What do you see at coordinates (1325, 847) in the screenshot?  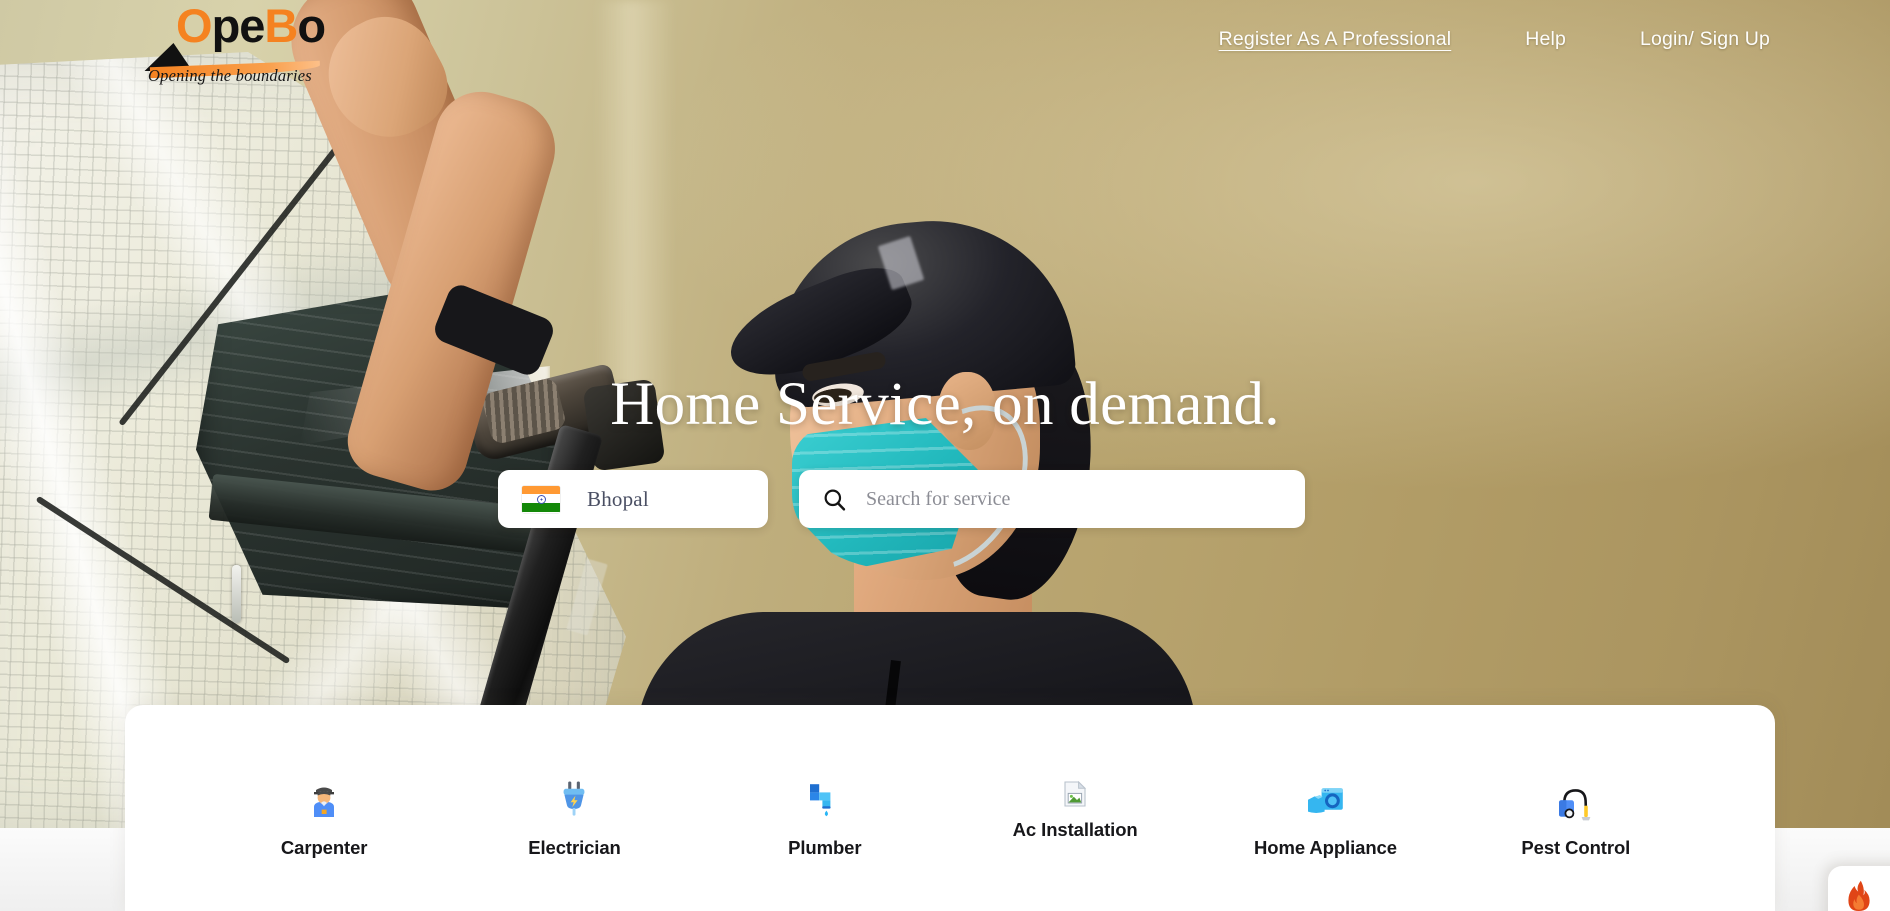 I see `service-label: Home Appliance` at bounding box center [1325, 847].